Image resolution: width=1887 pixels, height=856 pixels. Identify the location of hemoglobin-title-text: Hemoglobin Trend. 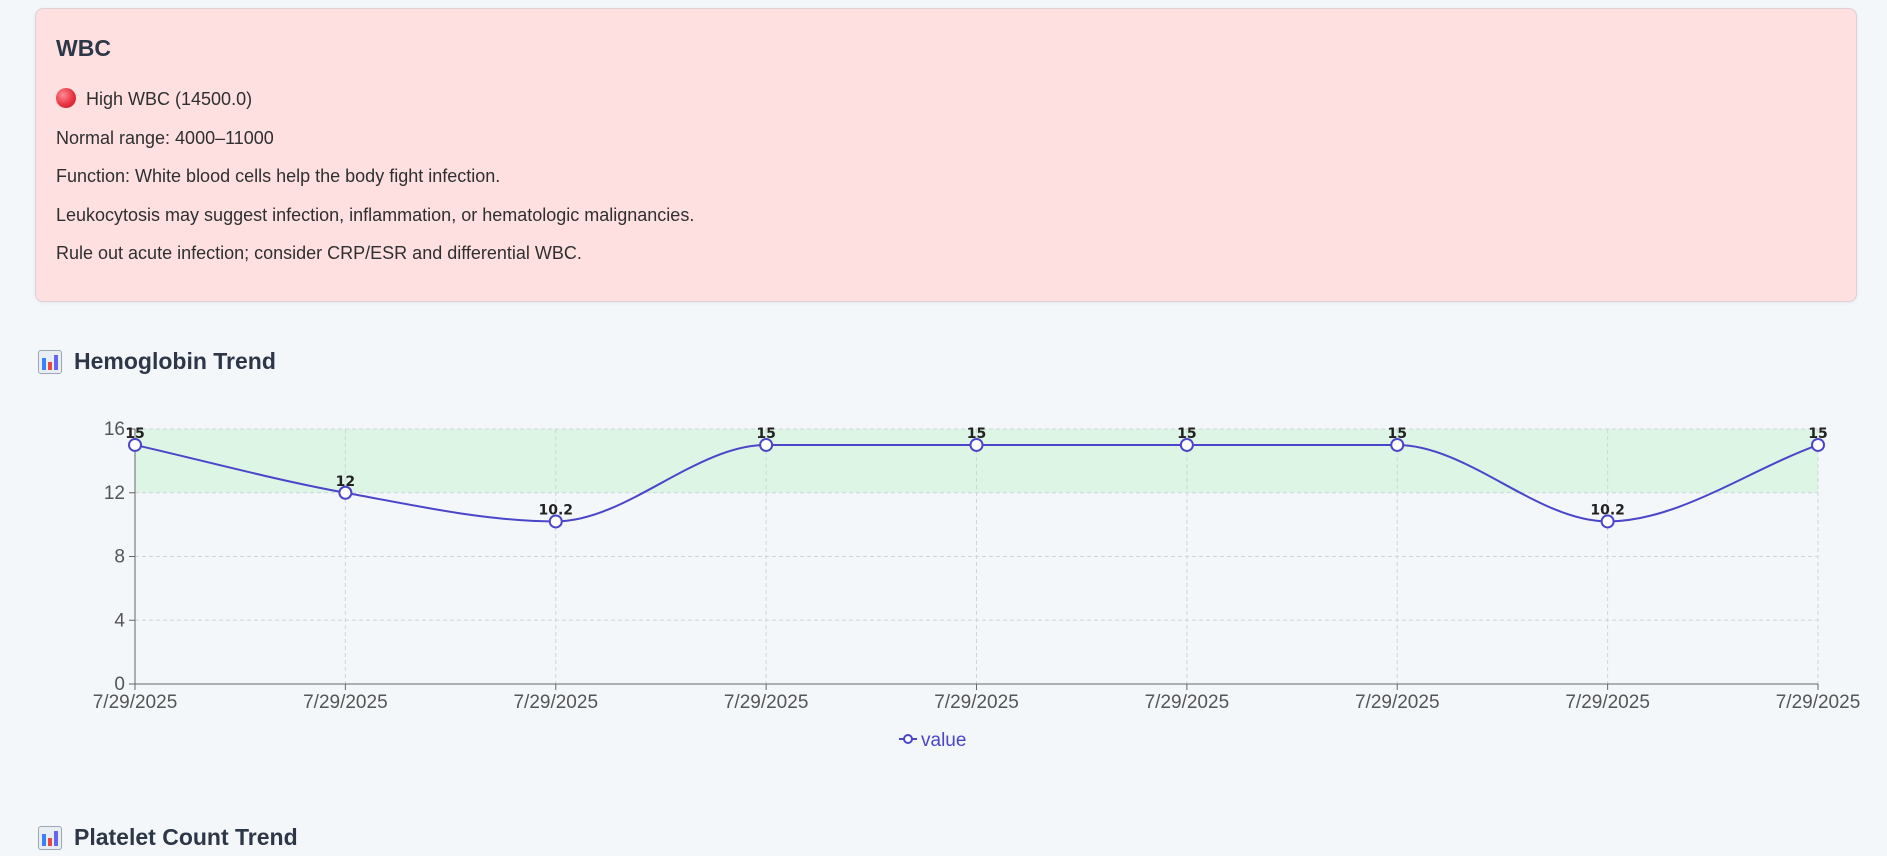
(175, 361).